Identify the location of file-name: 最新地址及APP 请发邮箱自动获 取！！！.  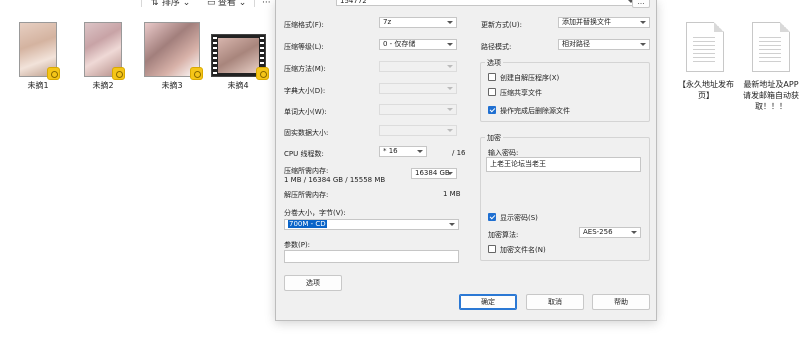
(770, 95).